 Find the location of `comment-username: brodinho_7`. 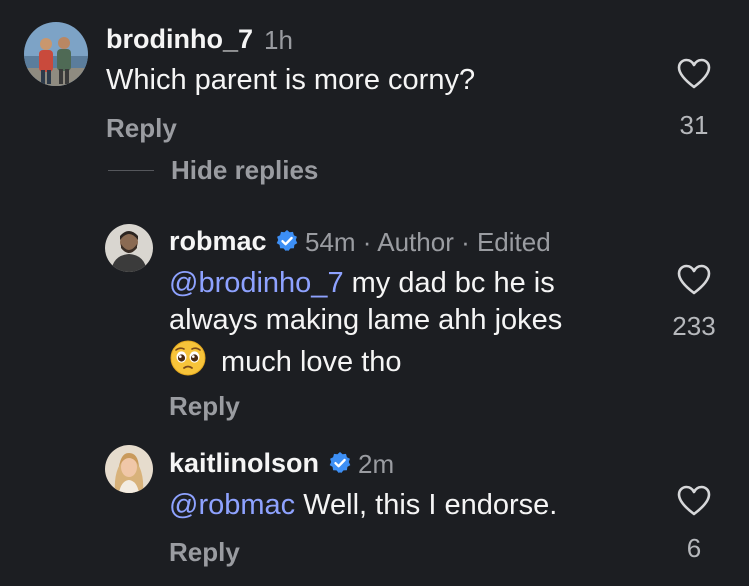

comment-username: brodinho_7 is located at coordinates (179, 39).